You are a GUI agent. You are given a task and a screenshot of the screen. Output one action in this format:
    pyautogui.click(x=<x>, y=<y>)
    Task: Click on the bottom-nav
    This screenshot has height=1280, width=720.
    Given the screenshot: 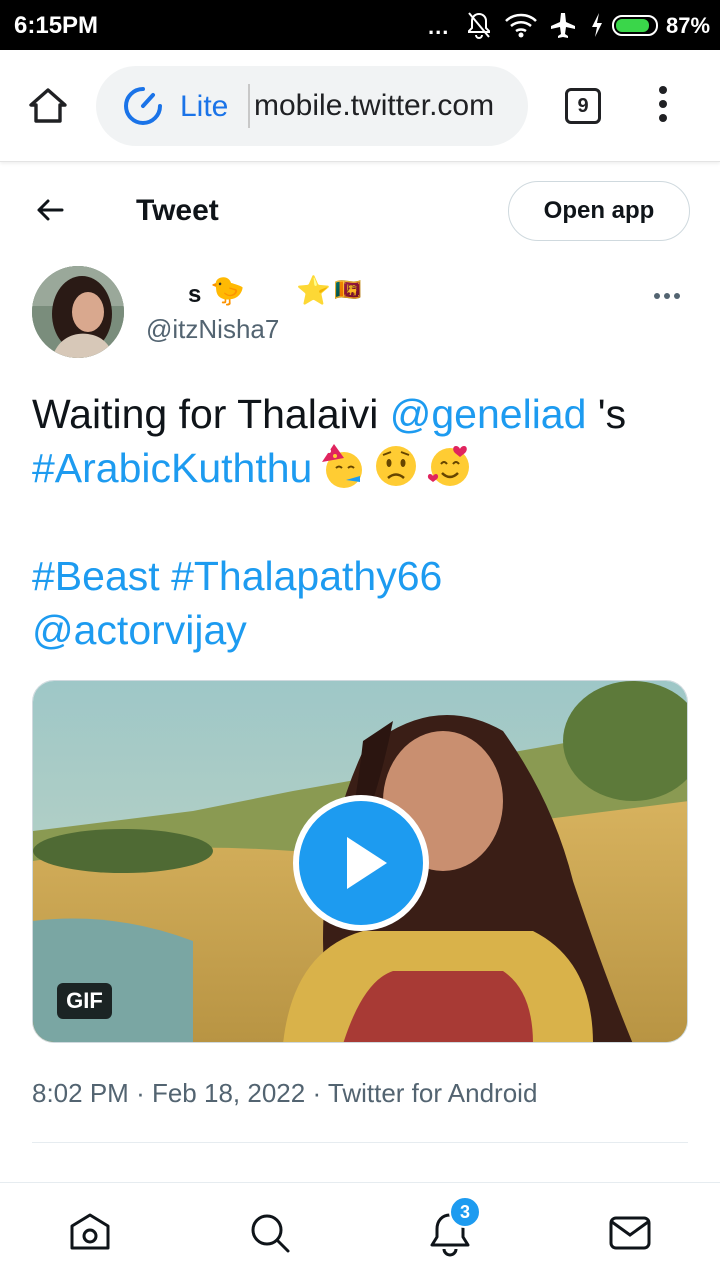 What is the action you would take?
    pyautogui.click(x=360, y=1231)
    